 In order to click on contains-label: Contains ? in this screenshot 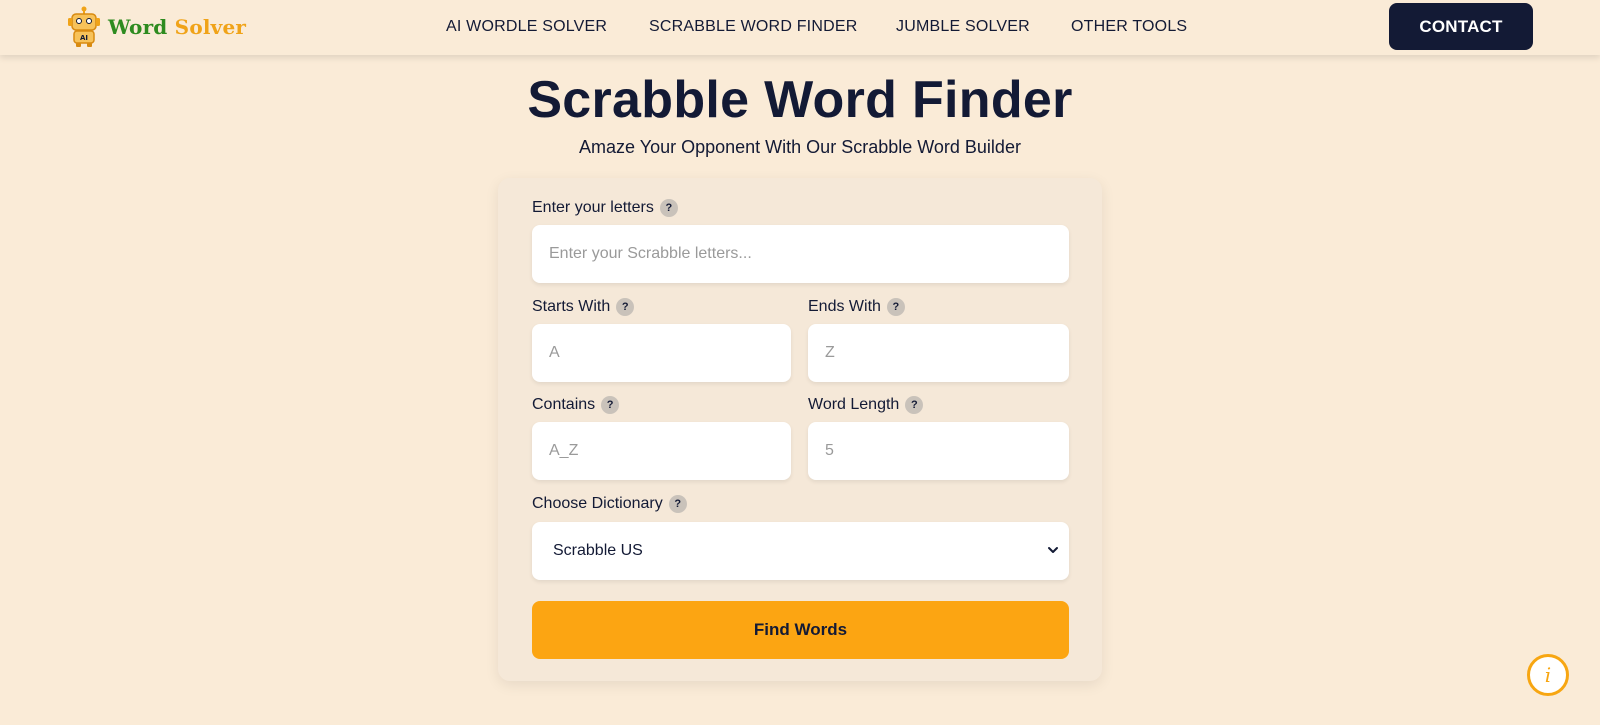, I will do `click(576, 405)`.